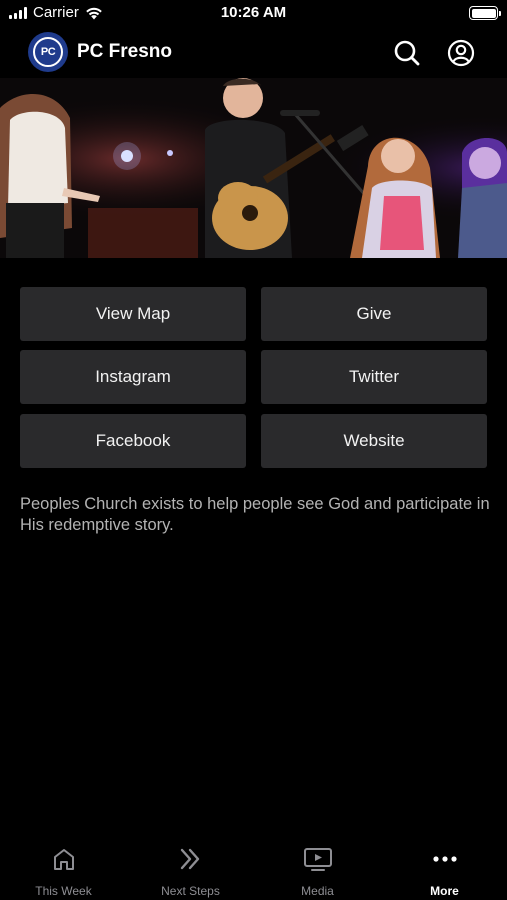 Image resolution: width=507 pixels, height=900 pixels. What do you see at coordinates (133, 314) in the screenshot?
I see `view-map-button: View Map` at bounding box center [133, 314].